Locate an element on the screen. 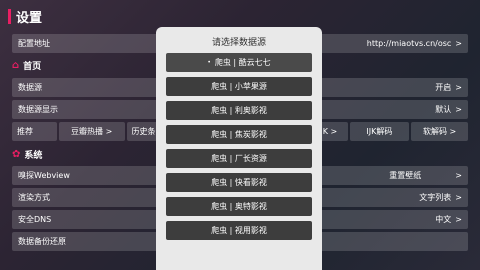 The image size is (480, 270). page-title: 设置 is located at coordinates (29, 18).